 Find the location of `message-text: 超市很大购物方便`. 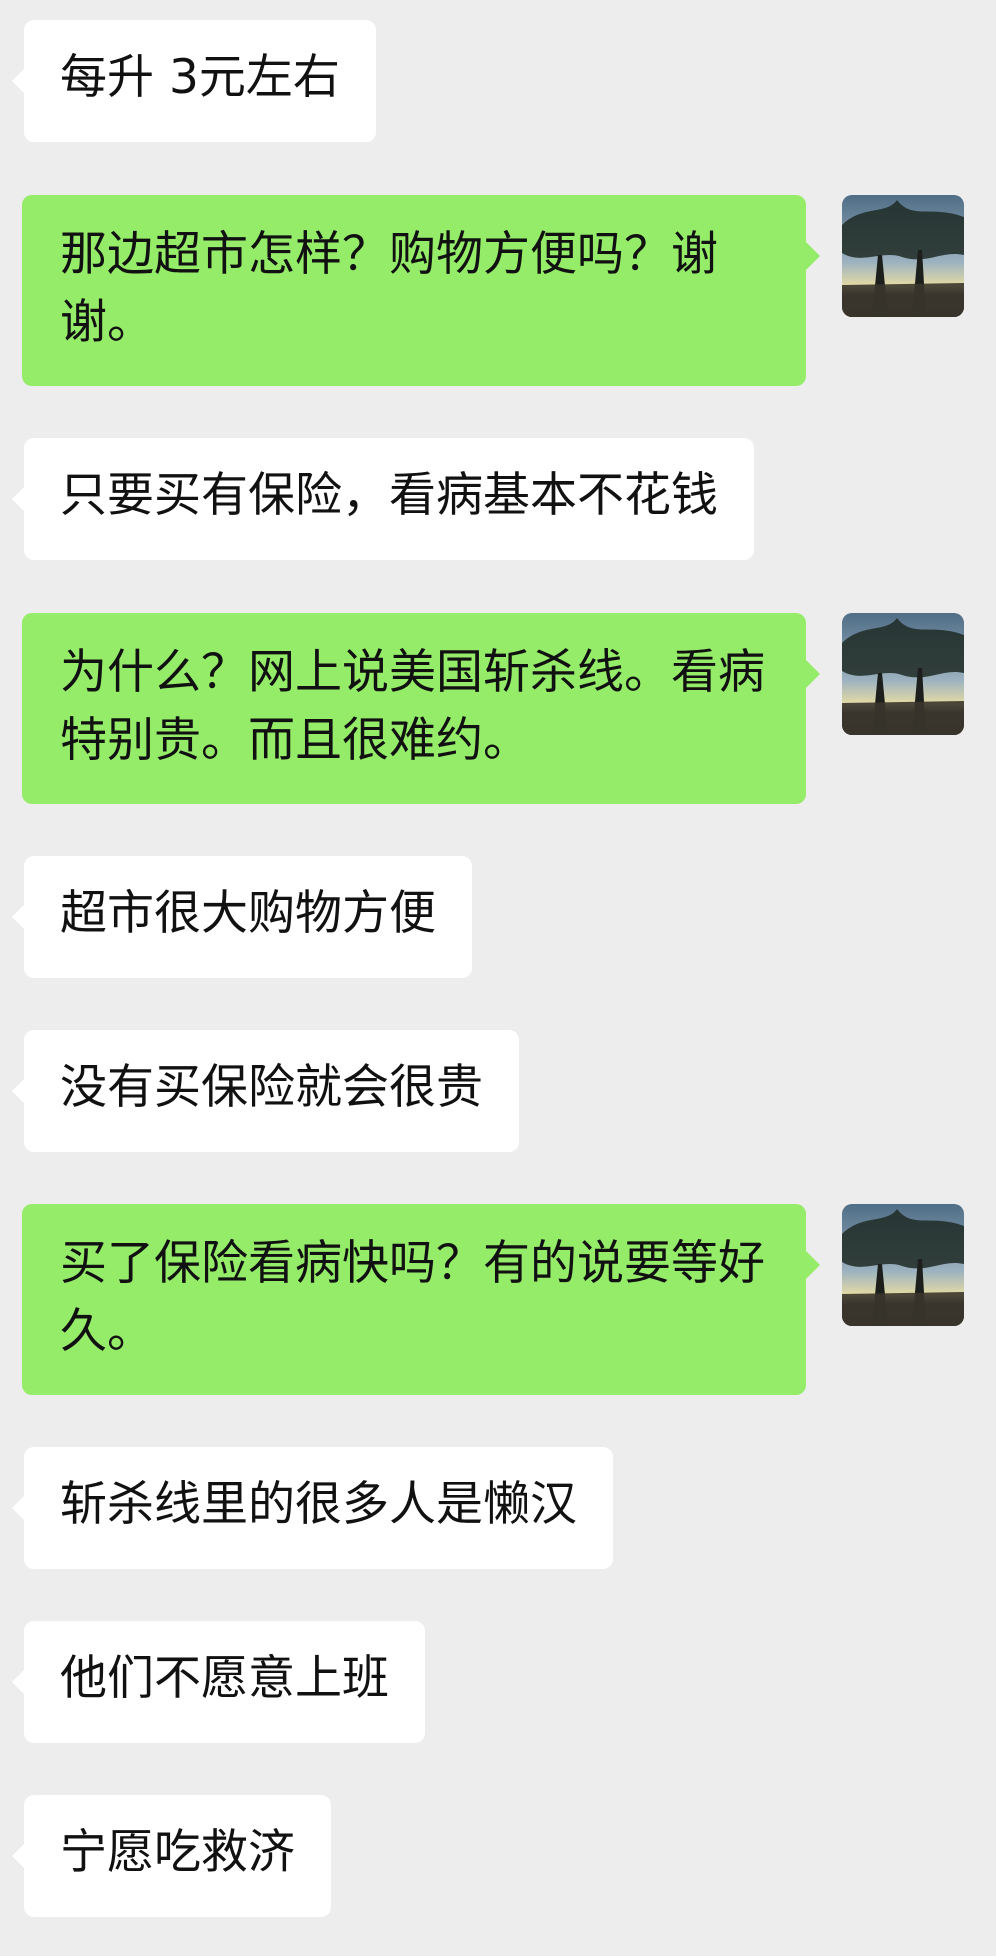

message-text: 超市很大购物方便 is located at coordinates (248, 913).